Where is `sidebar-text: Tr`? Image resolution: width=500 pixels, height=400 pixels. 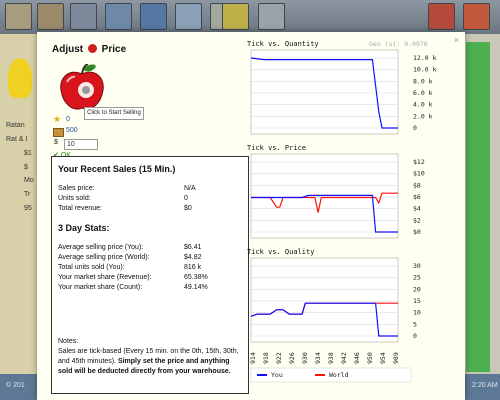 sidebar-text: Tr is located at coordinates (27, 194).